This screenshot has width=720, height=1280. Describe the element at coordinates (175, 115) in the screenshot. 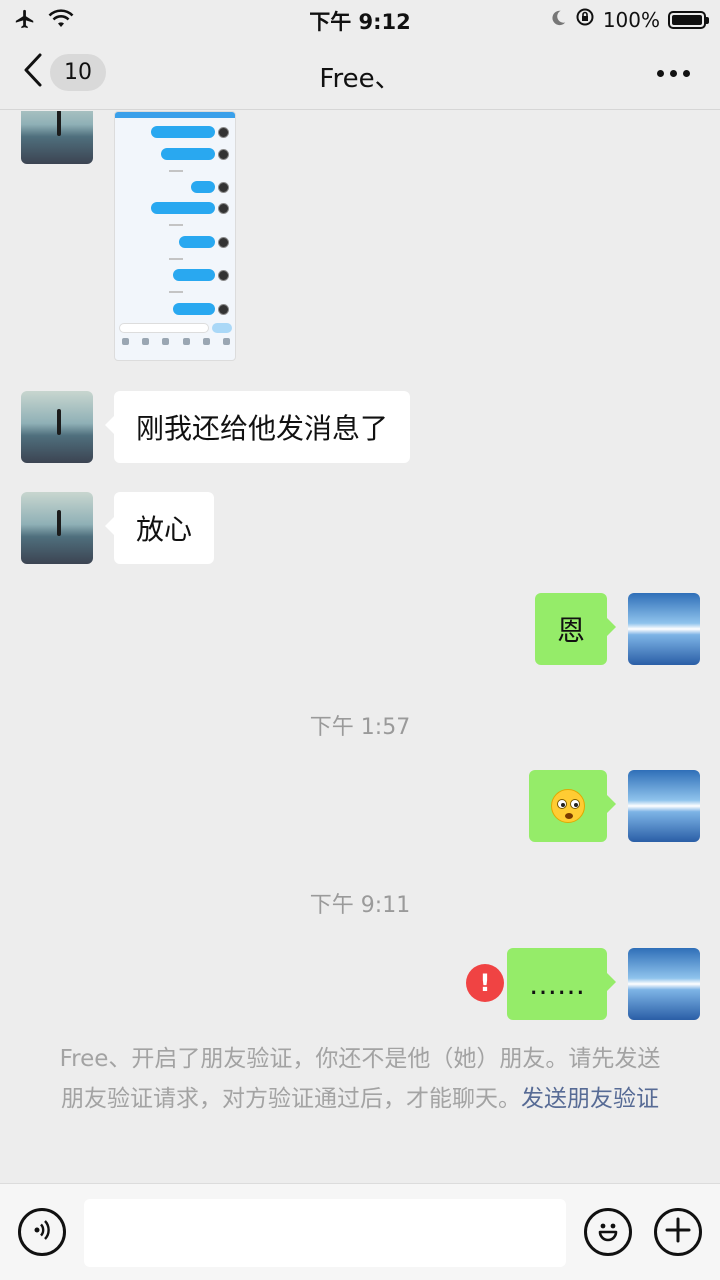

I see `screenshot-topbar` at that location.